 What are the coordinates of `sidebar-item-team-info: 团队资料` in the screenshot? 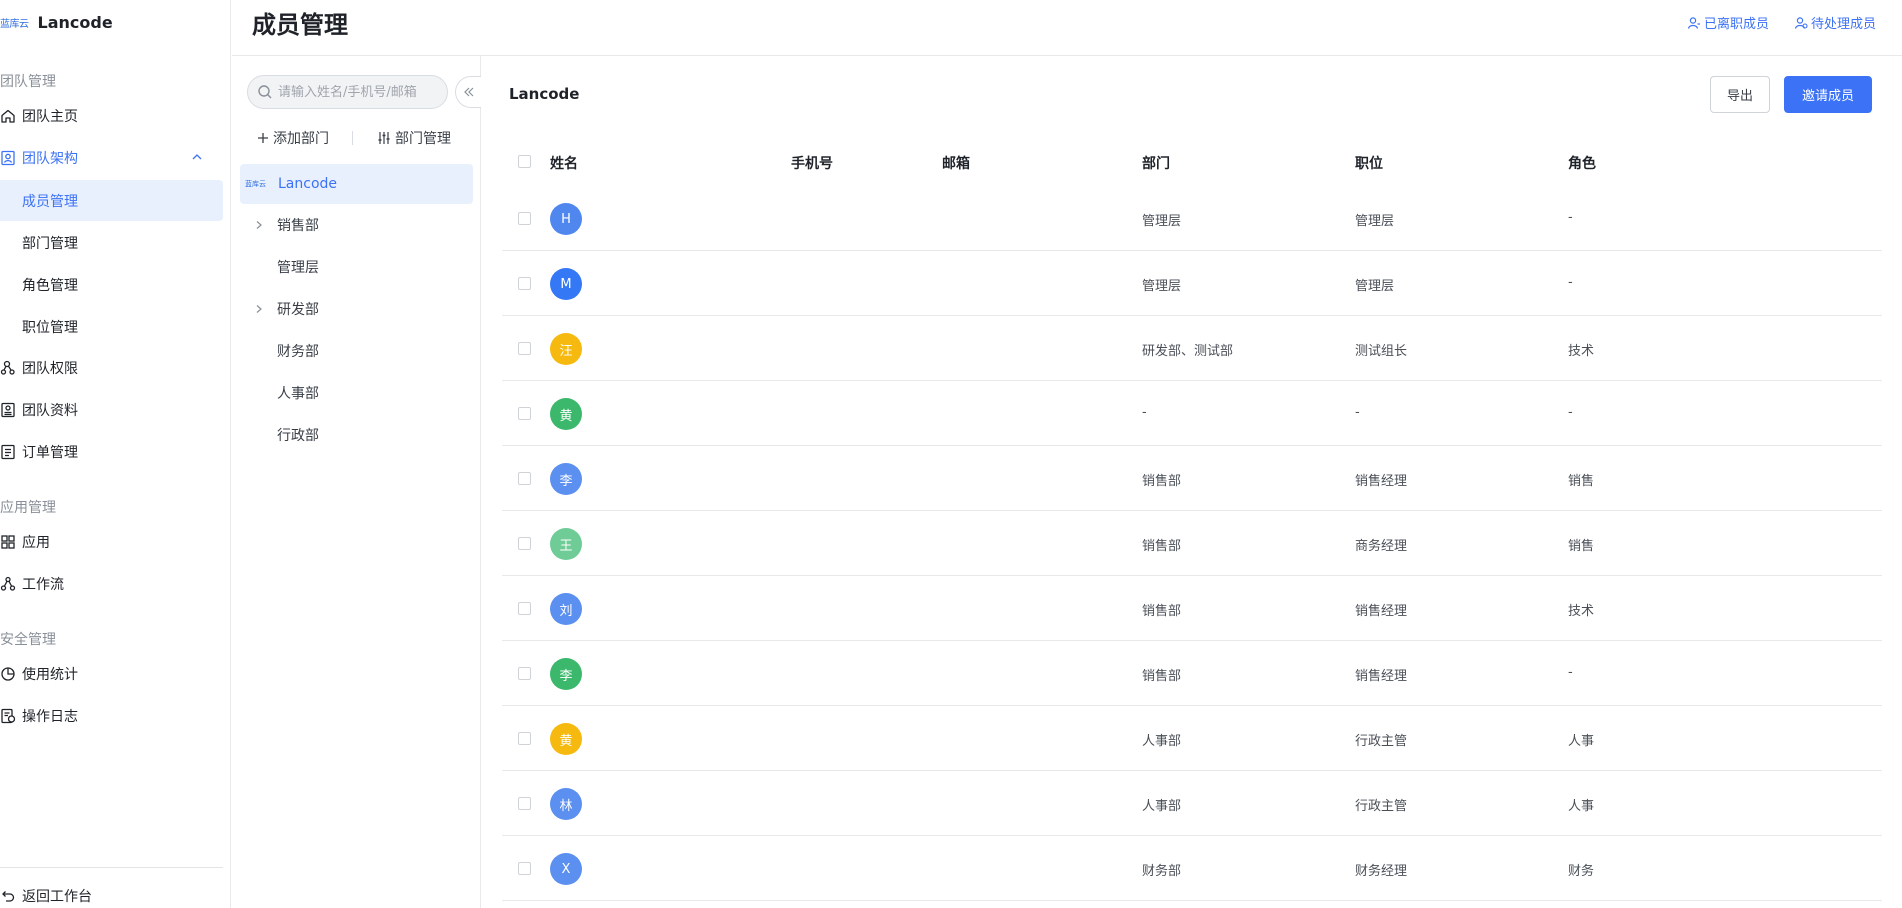 It's located at (111, 410).